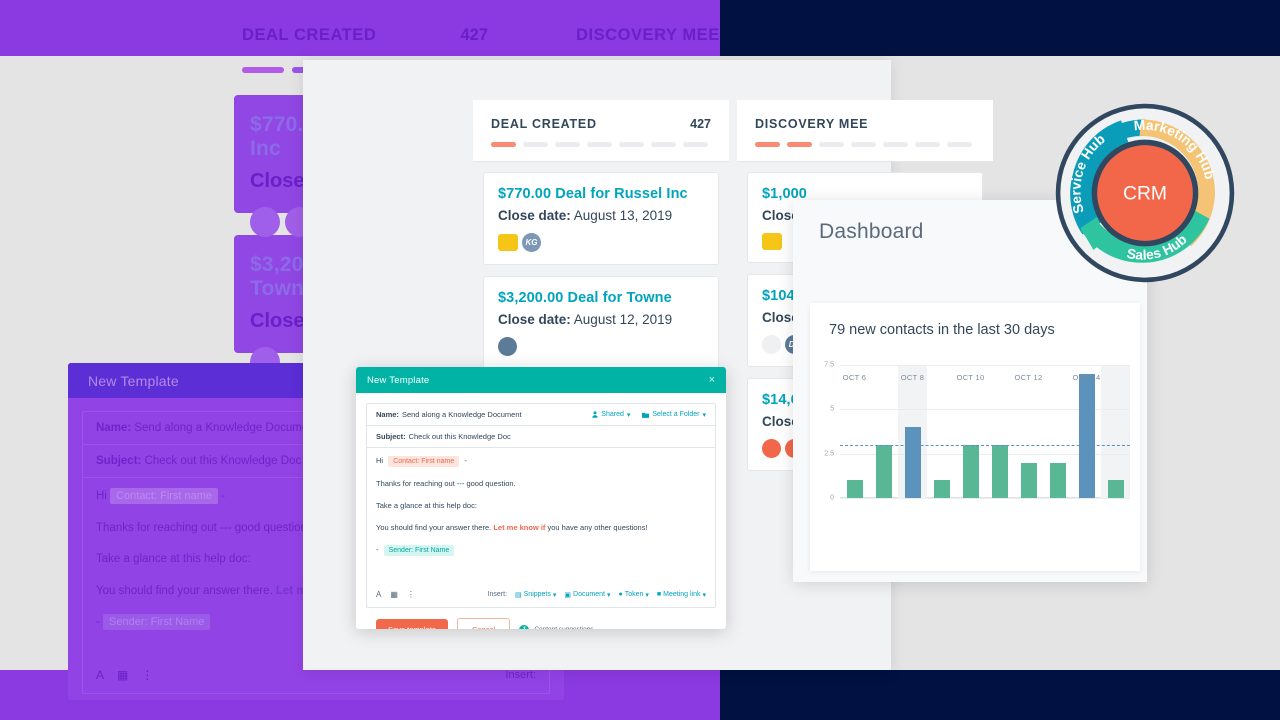 This screenshot has height=720, width=1280. I want to click on content-suggestions: 1 Content suggestions, so click(556, 626).